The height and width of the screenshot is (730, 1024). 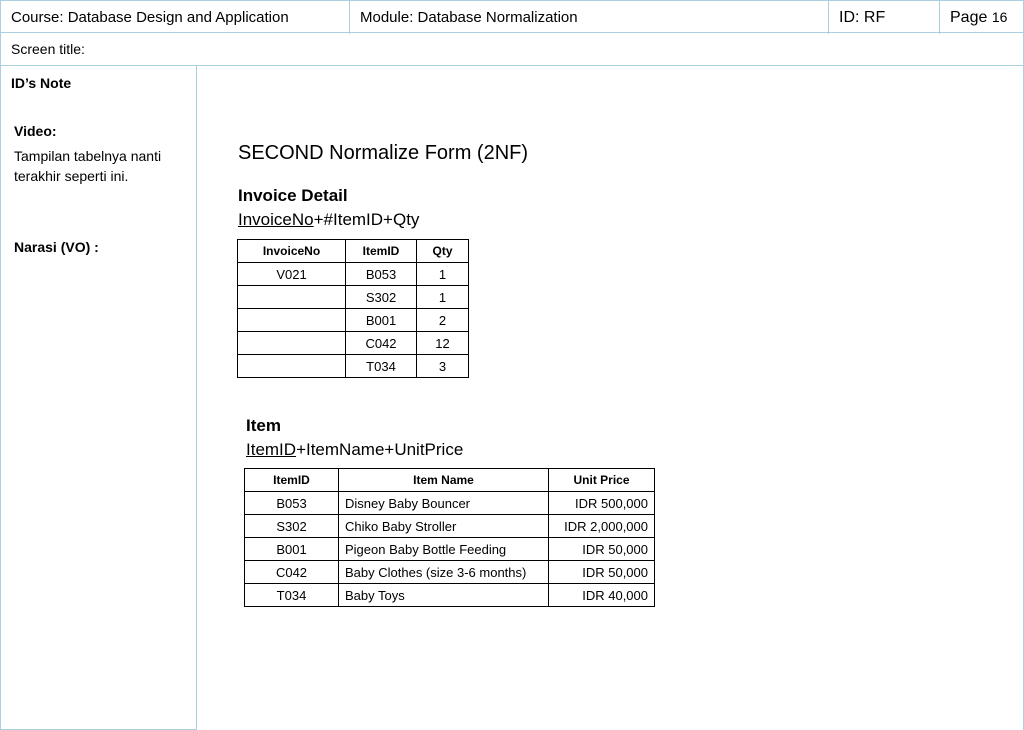 What do you see at coordinates (469, 17) in the screenshot?
I see `module-label: Module: Database Normalization` at bounding box center [469, 17].